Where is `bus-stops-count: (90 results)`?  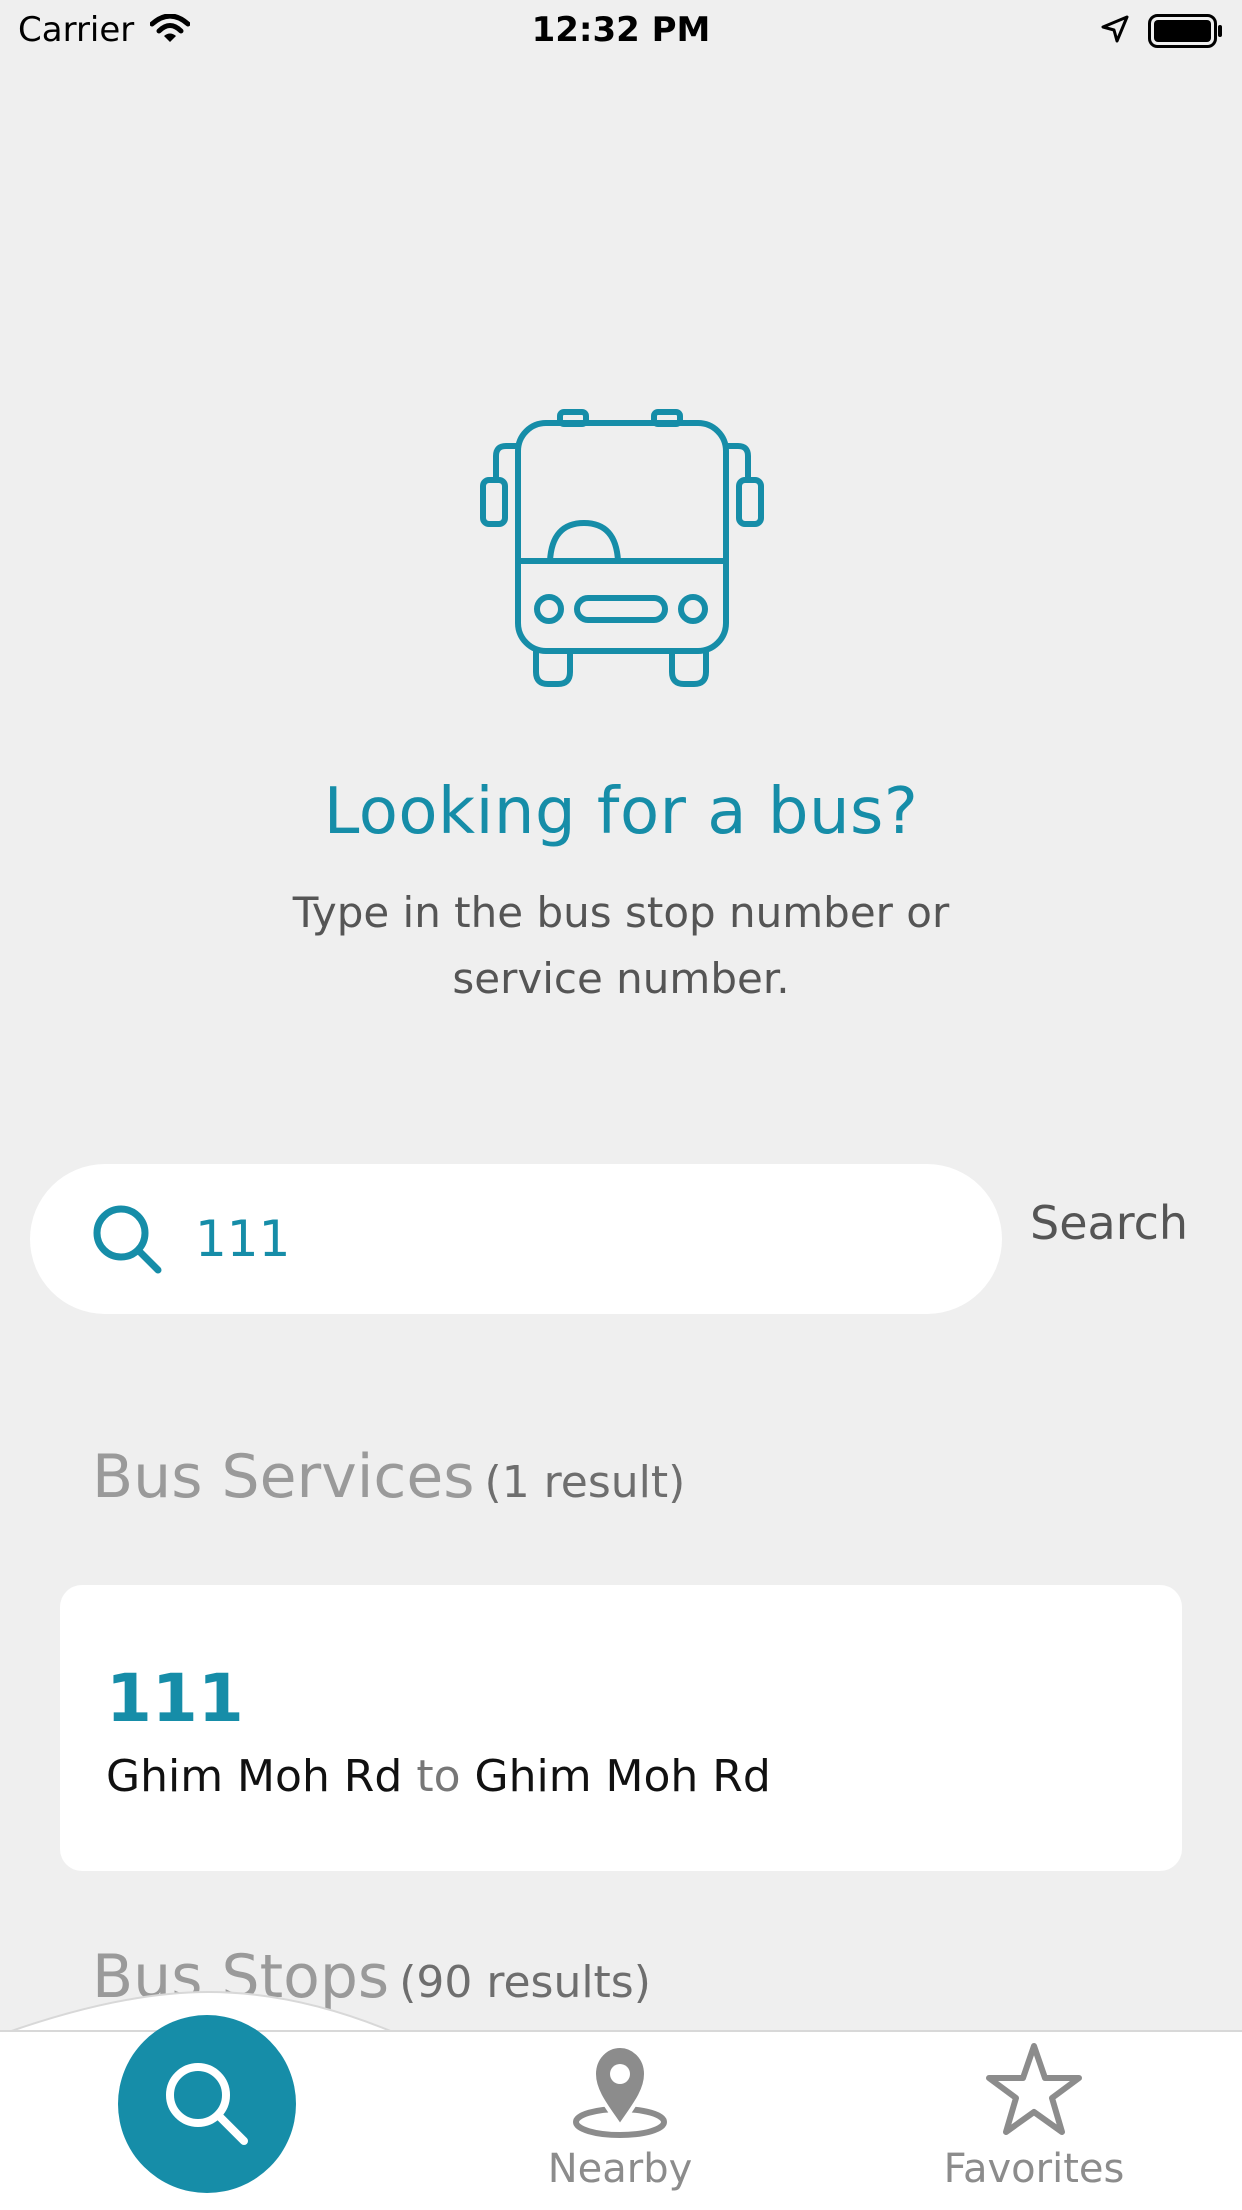
bus-stops-count: (90 results) is located at coordinates (525, 1982).